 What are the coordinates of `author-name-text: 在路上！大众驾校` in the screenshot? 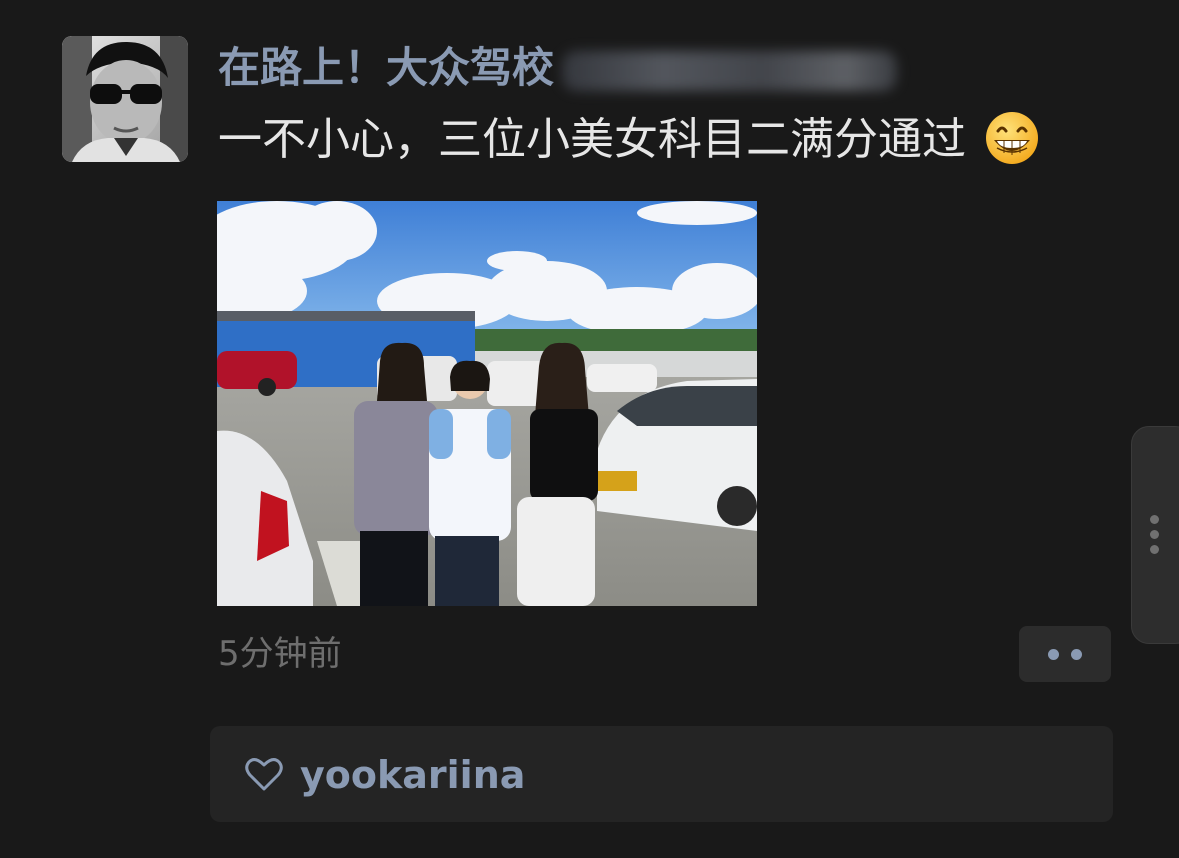 It's located at (386, 67).